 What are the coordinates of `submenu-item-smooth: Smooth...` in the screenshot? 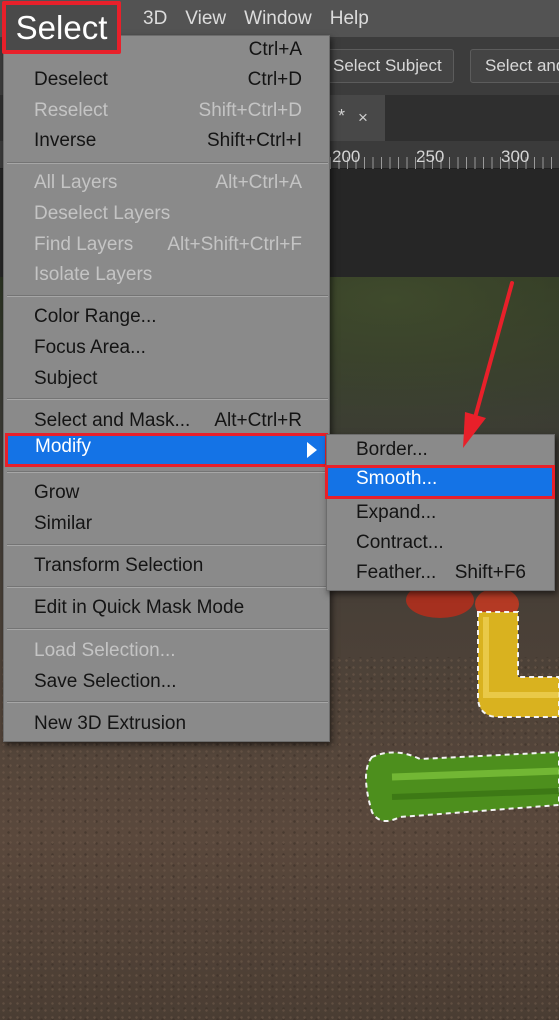 It's located at (440, 482).